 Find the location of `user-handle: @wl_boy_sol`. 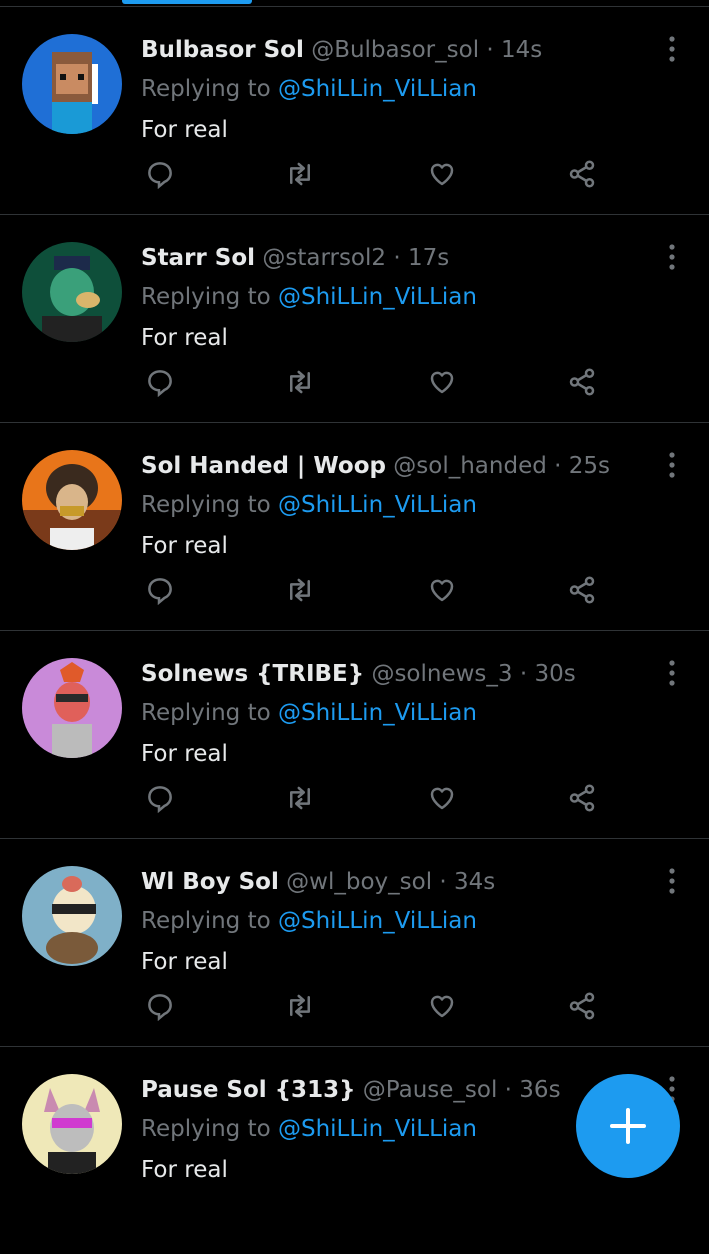

user-handle: @wl_boy_sol is located at coordinates (359, 882).